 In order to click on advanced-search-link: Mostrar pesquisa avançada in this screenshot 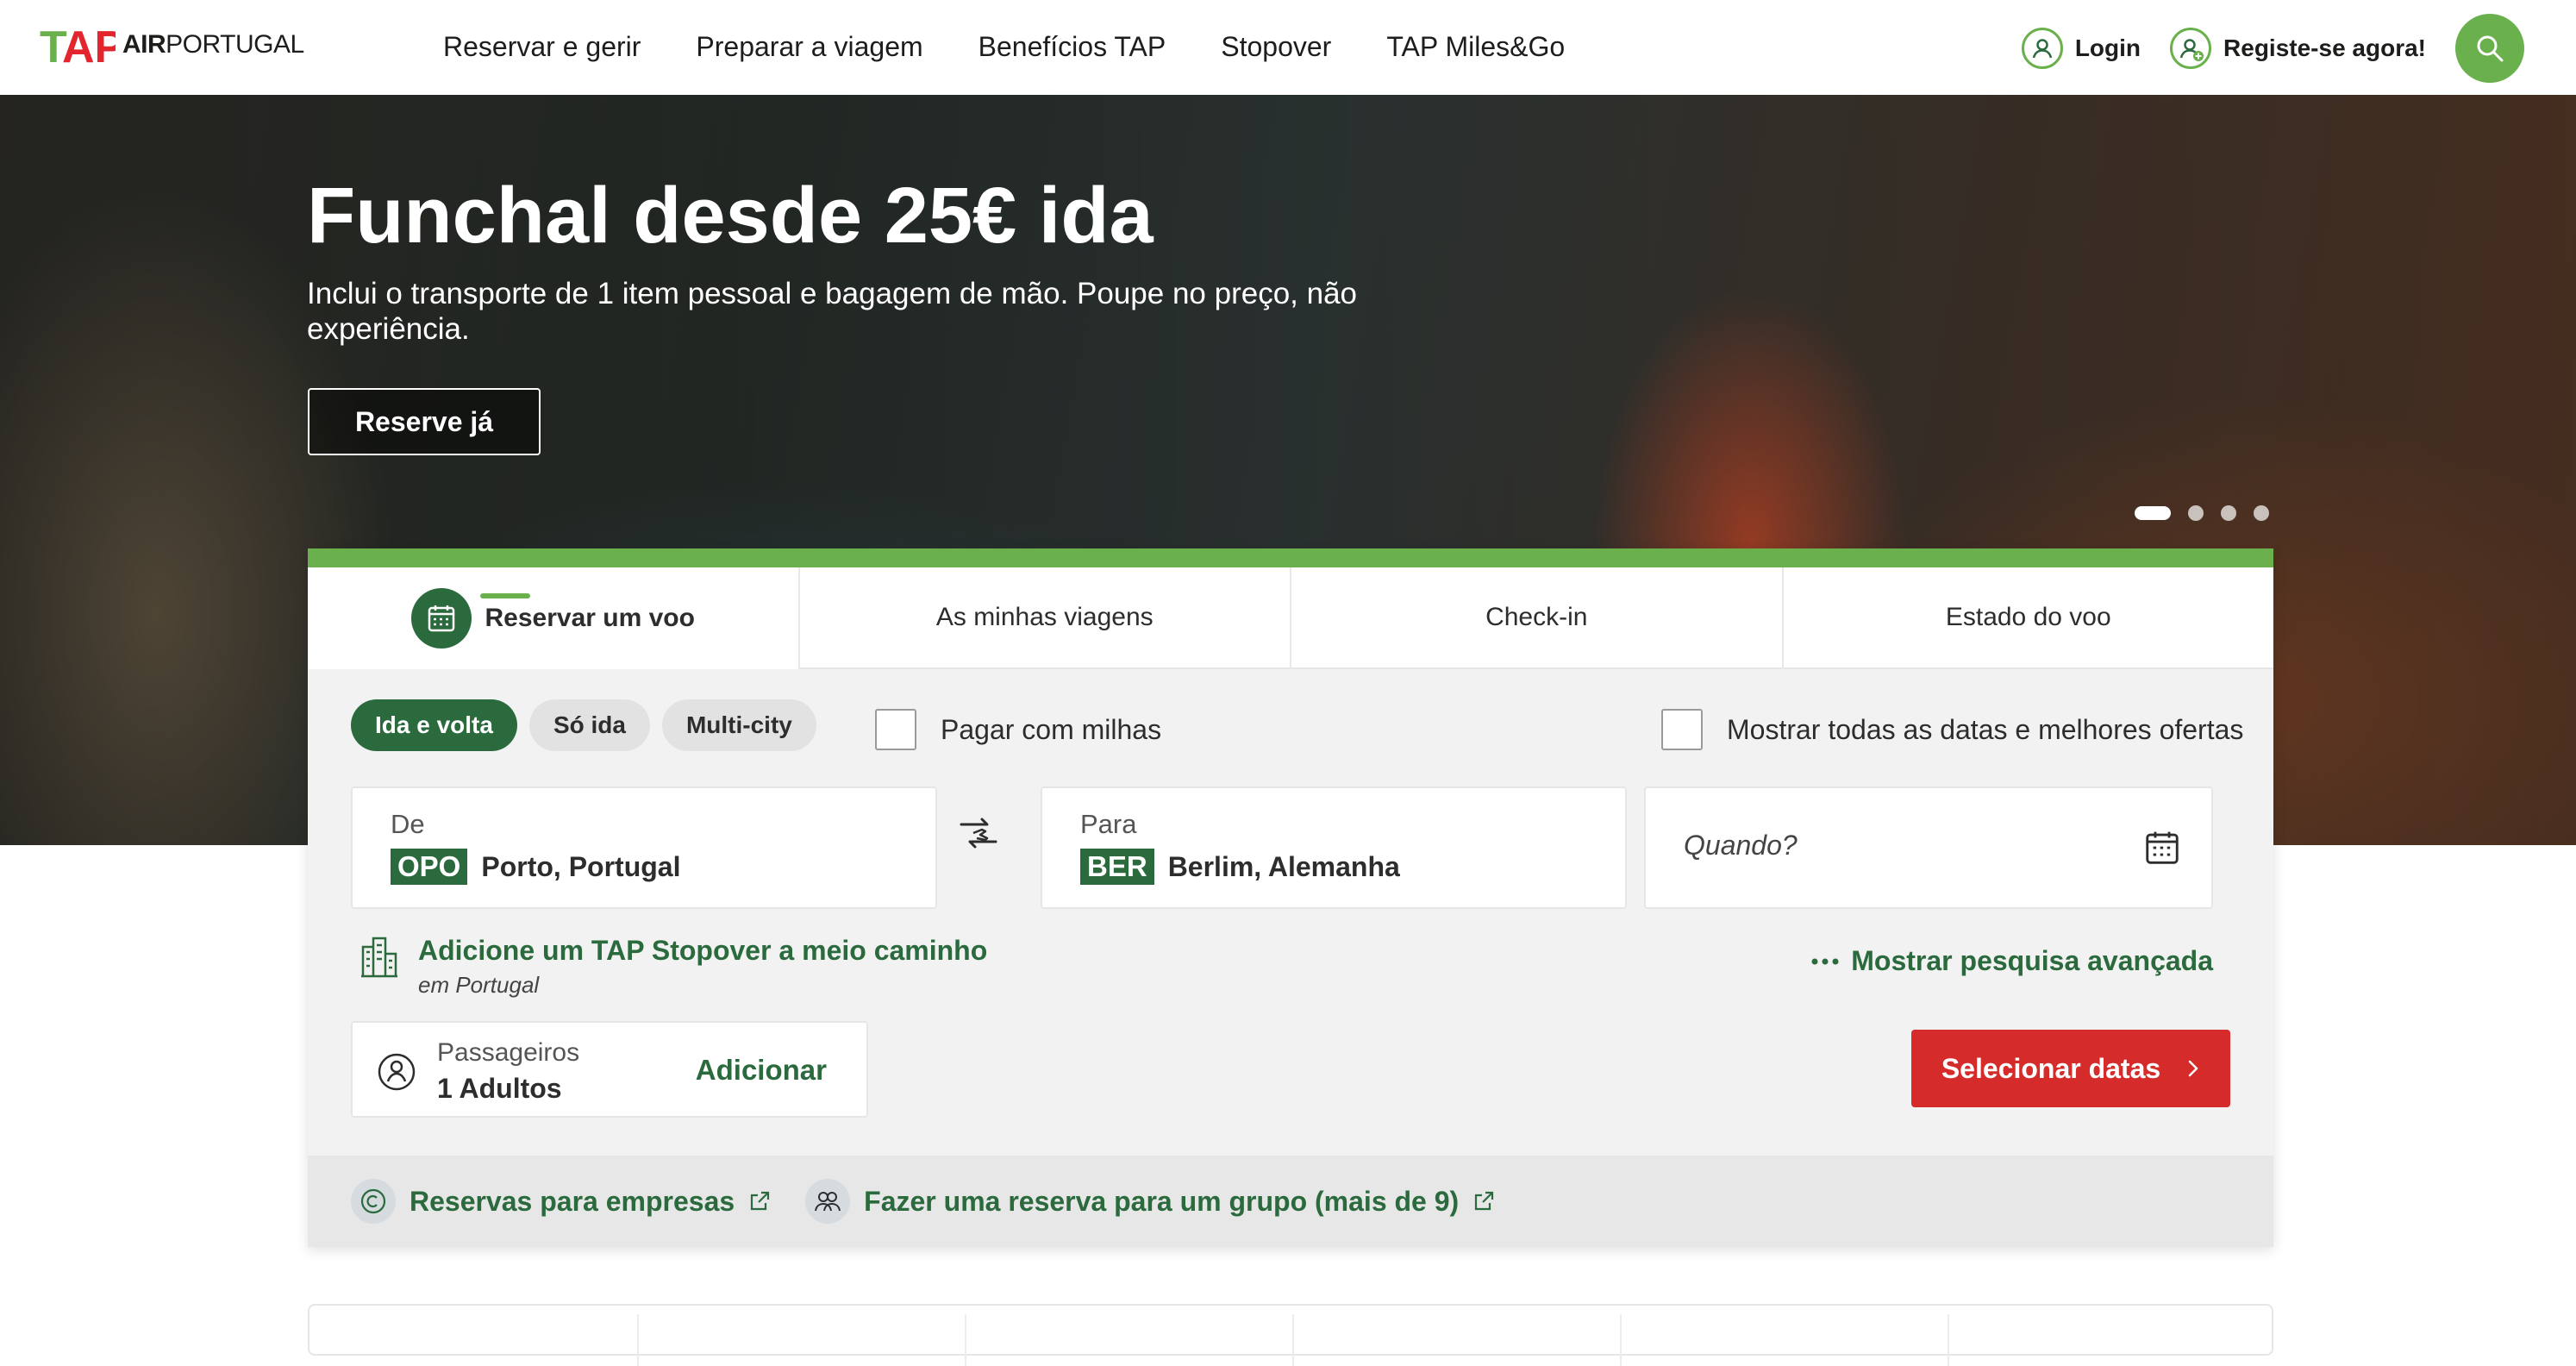, I will do `click(2012, 961)`.